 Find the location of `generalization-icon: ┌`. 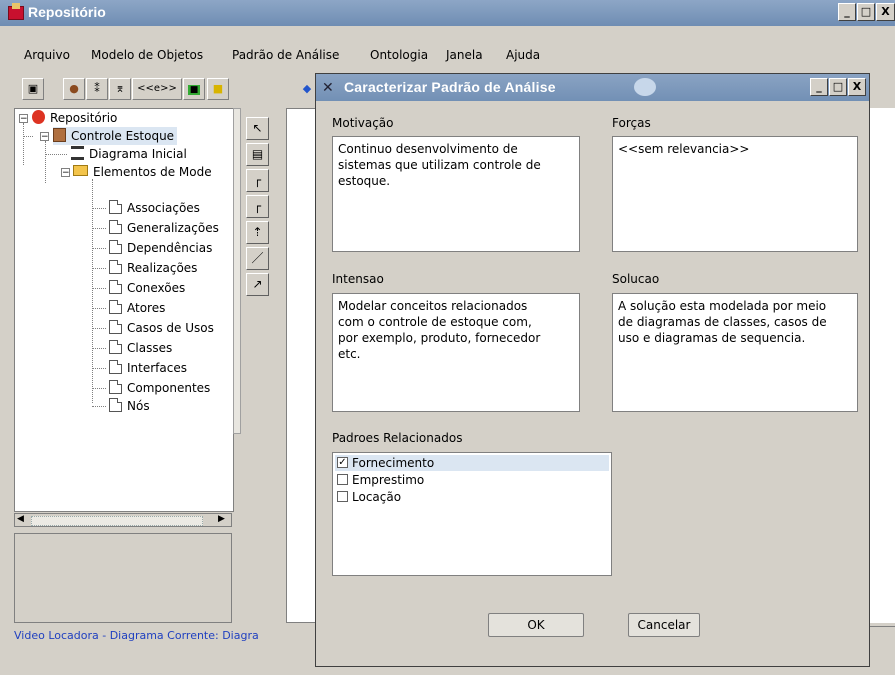

generalization-icon: ┌ is located at coordinates (257, 206).